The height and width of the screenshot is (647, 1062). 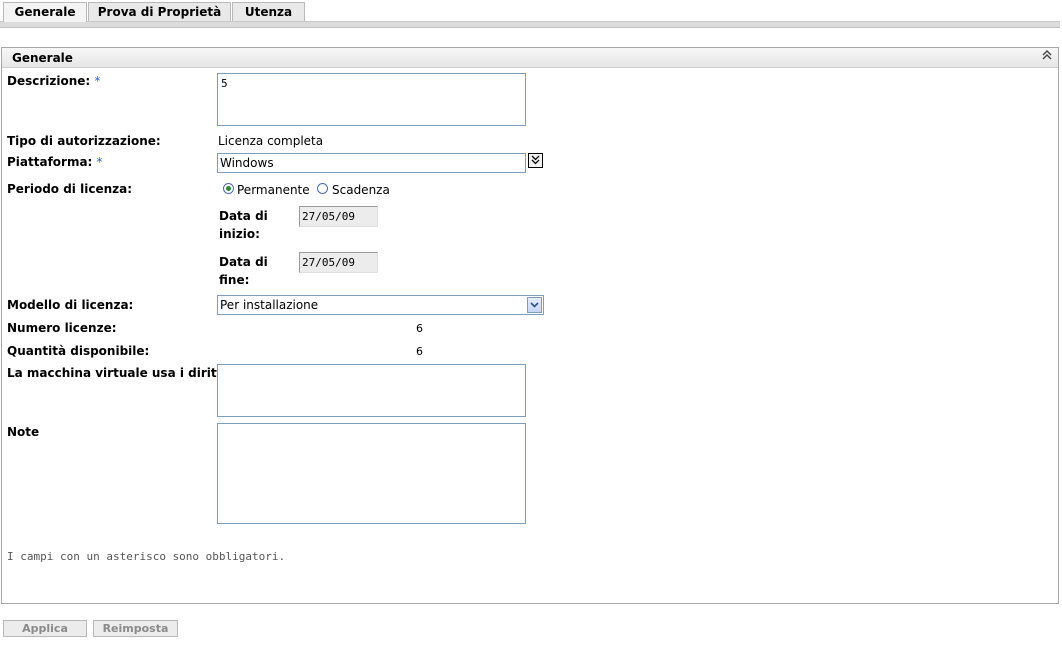 I want to click on tab-generale: Generale, so click(x=45, y=12).